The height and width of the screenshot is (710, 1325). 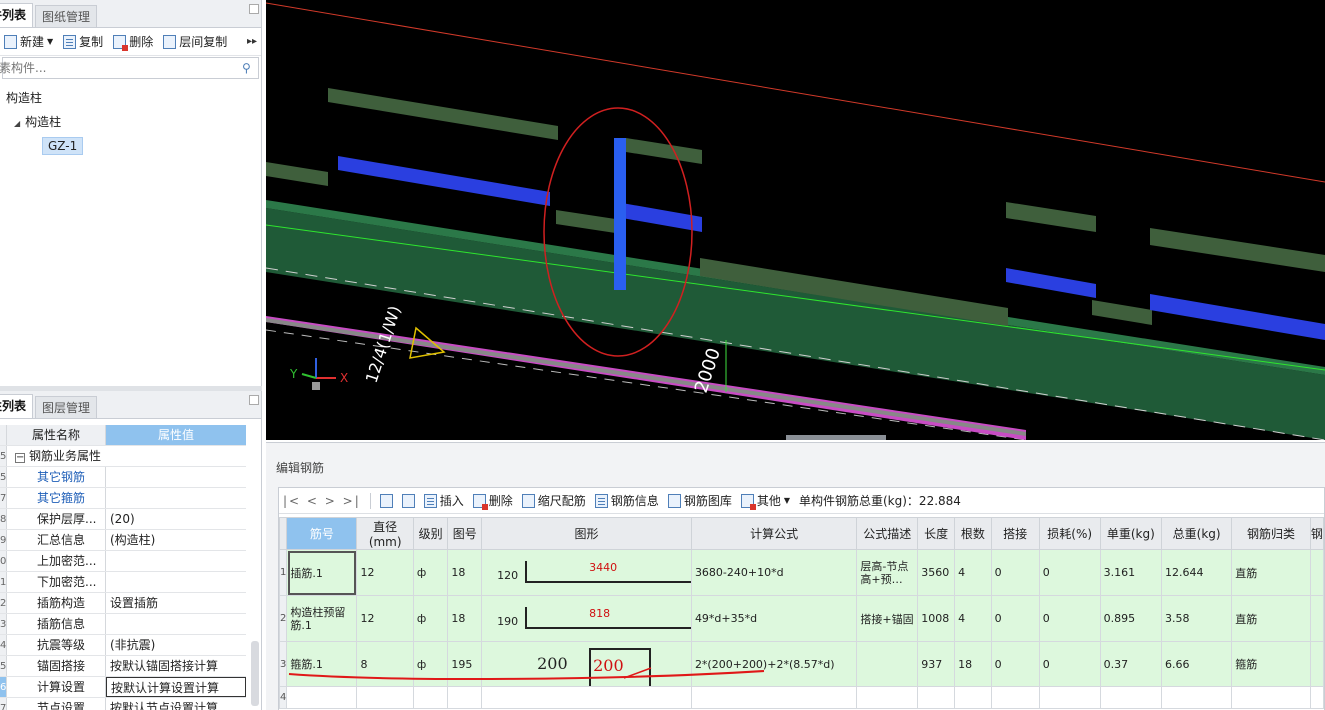 What do you see at coordinates (973, 664) in the screenshot?
I see `cell-count: 18` at bounding box center [973, 664].